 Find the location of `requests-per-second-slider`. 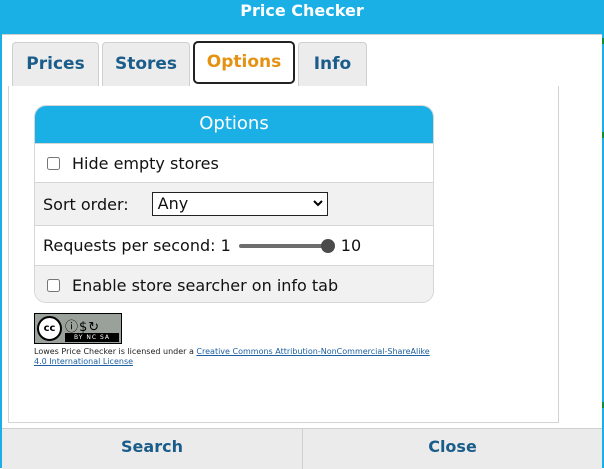

requests-per-second-slider is located at coordinates (286, 246).